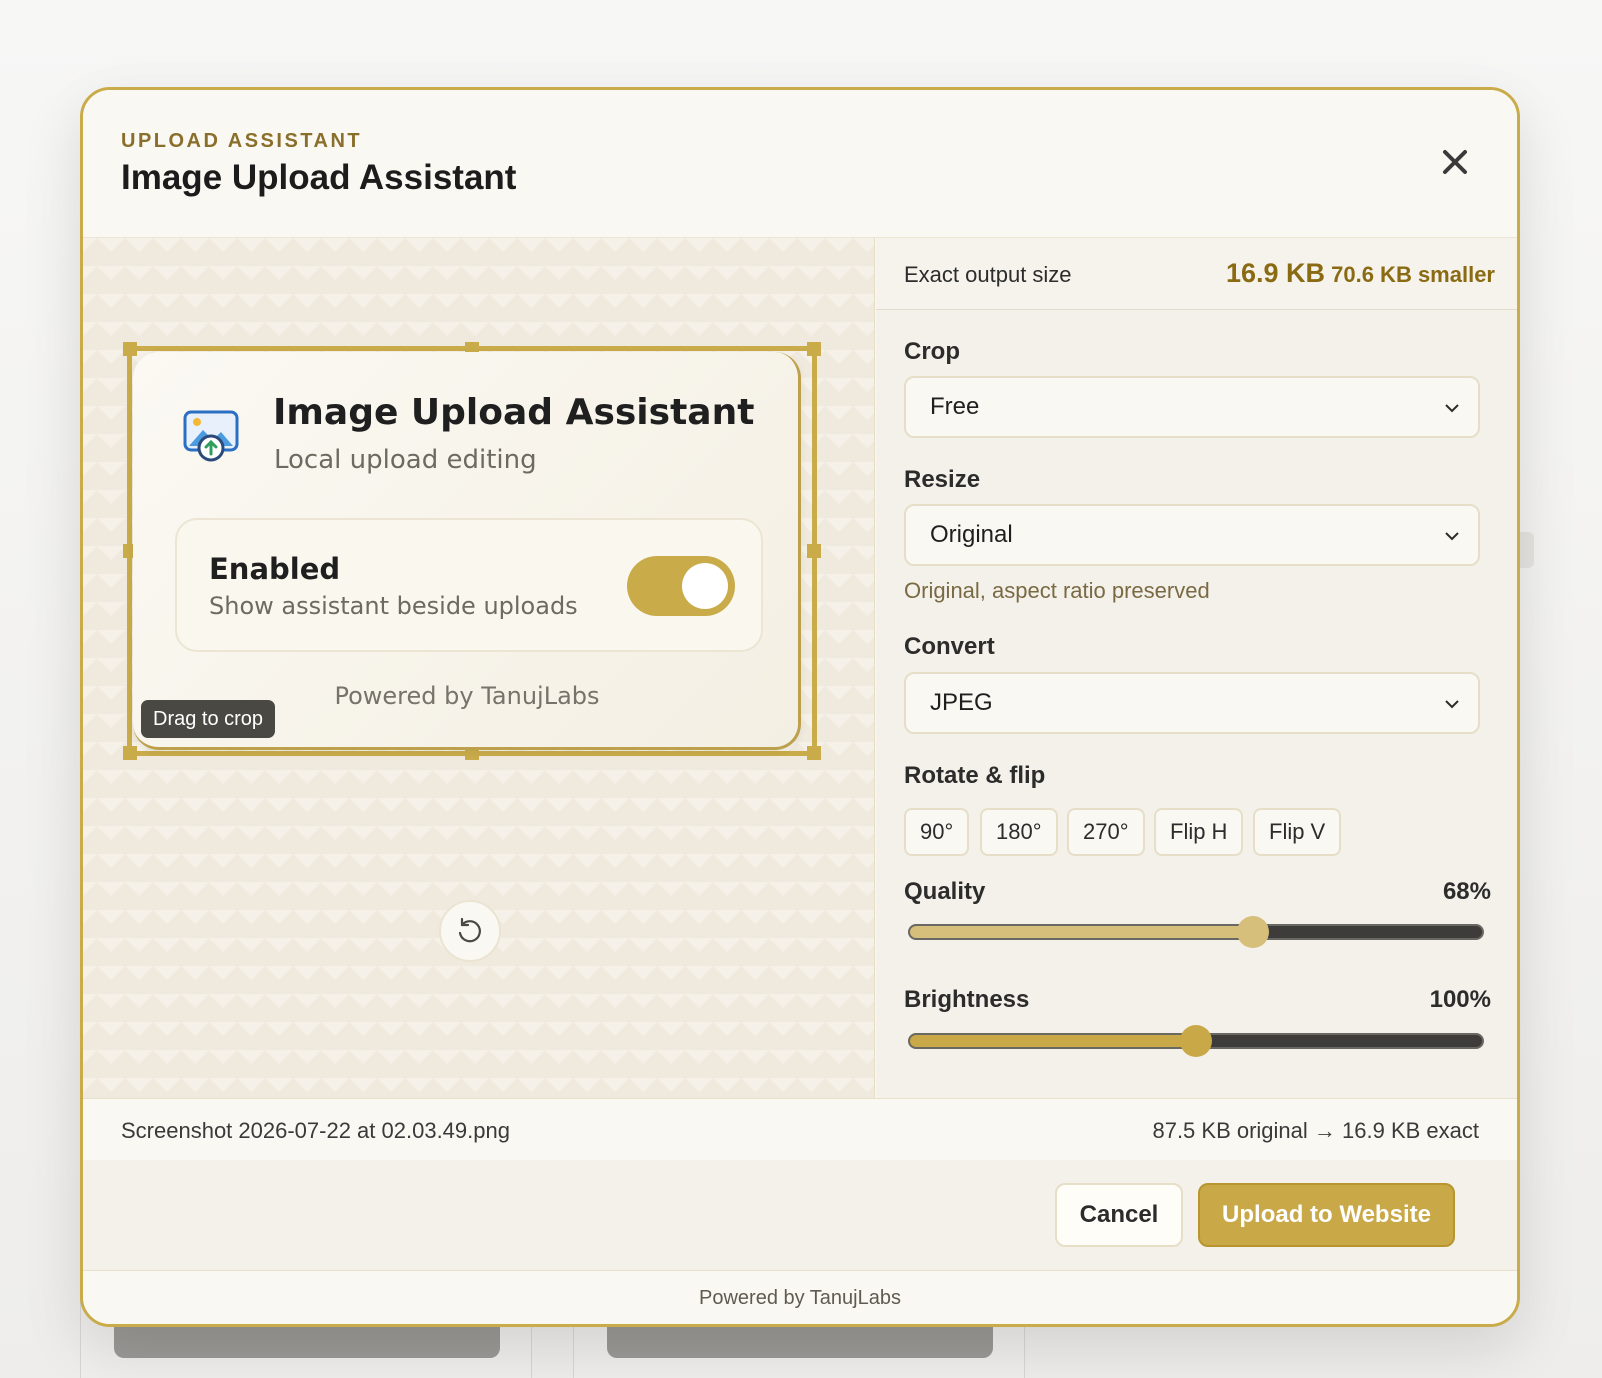 Image resolution: width=1602 pixels, height=1378 pixels. What do you see at coordinates (319, 177) in the screenshot?
I see `modal-title: Image Upload Assistant` at bounding box center [319, 177].